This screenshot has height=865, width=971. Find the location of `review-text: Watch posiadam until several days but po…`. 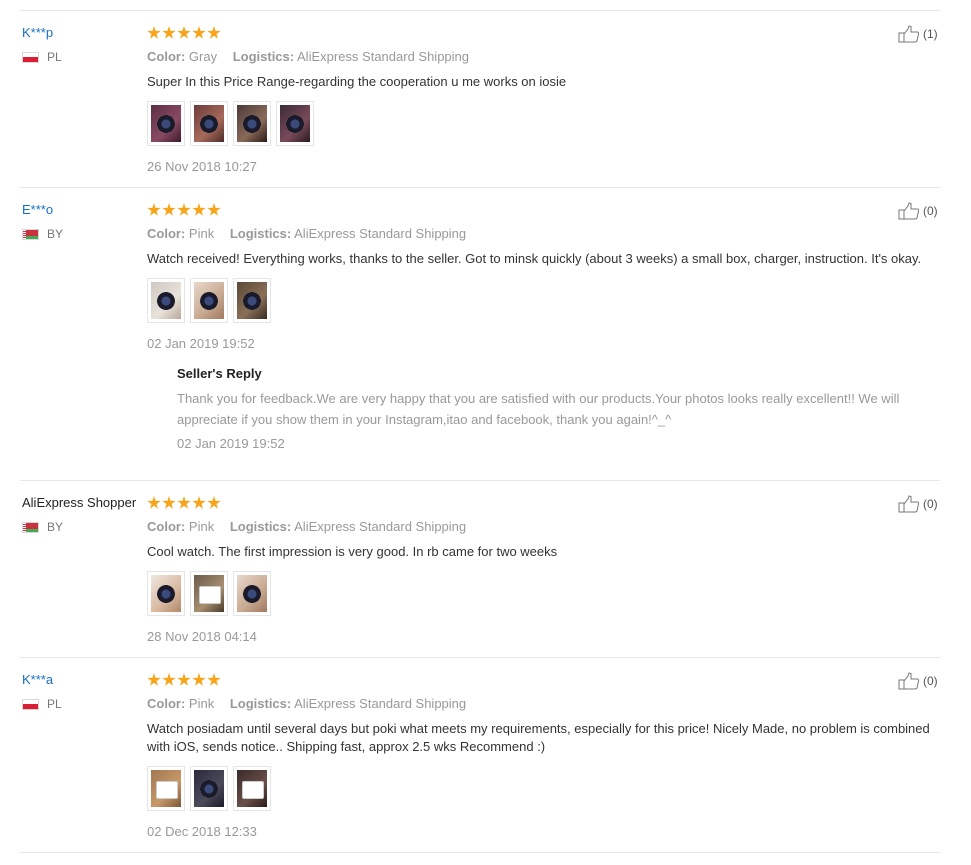

review-text: Watch posiadam until several days but po… is located at coordinates (538, 737).